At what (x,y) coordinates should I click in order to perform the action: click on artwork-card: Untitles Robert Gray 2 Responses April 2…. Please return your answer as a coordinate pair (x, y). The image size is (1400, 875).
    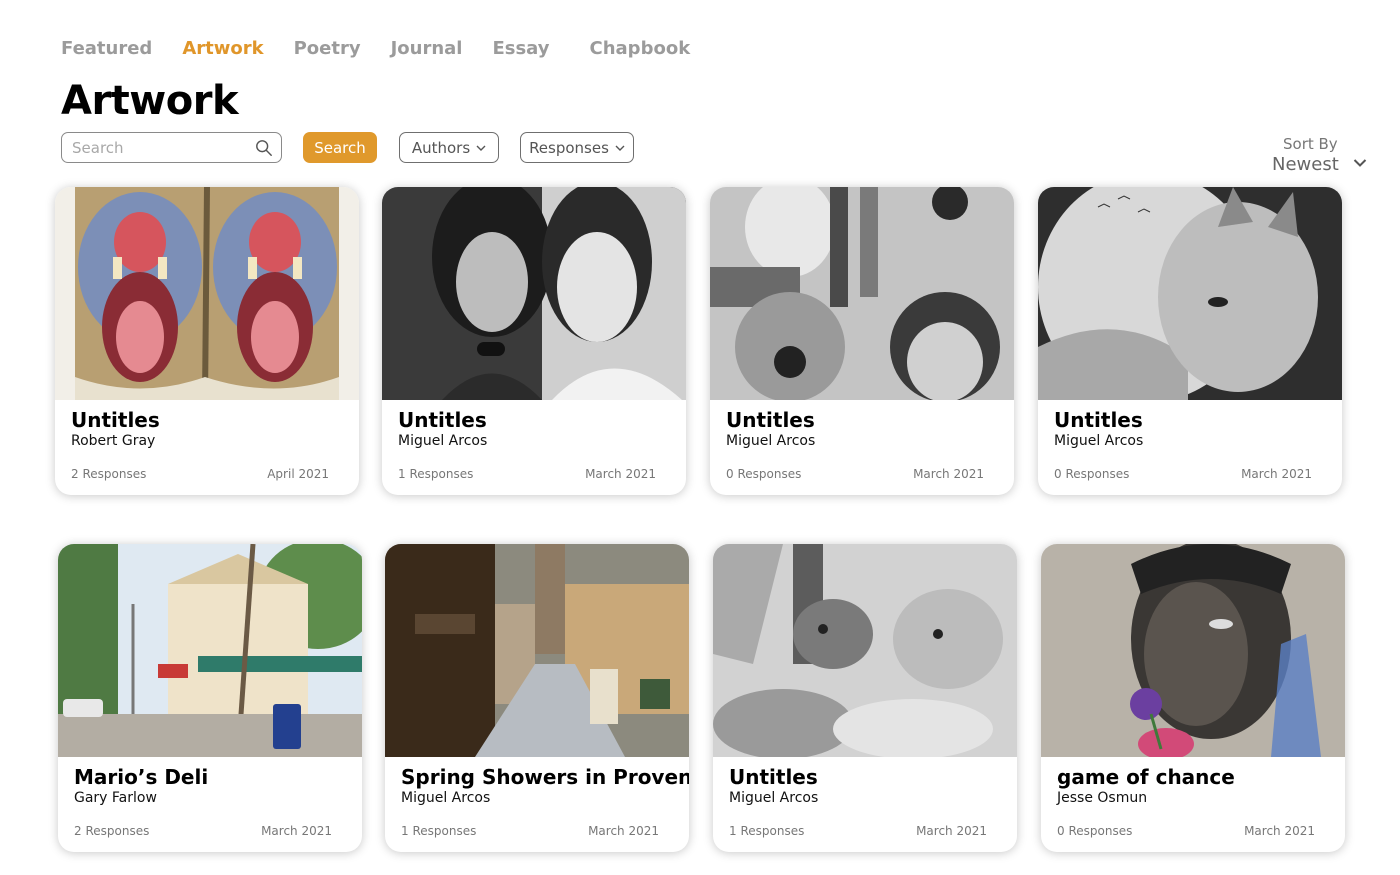
    Looking at the image, I should click on (207, 341).